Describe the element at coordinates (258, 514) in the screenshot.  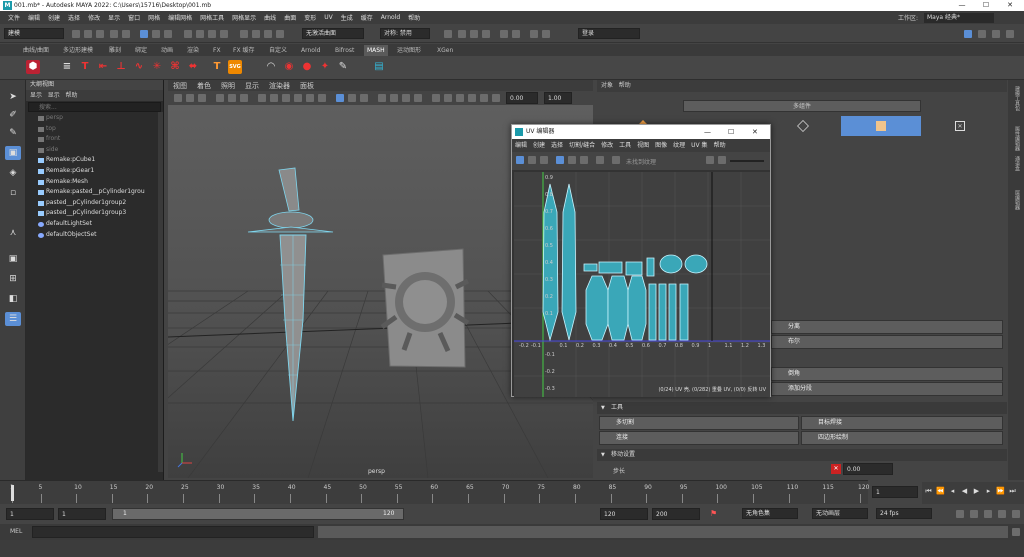
I see `range-slider: 1 120` at that location.